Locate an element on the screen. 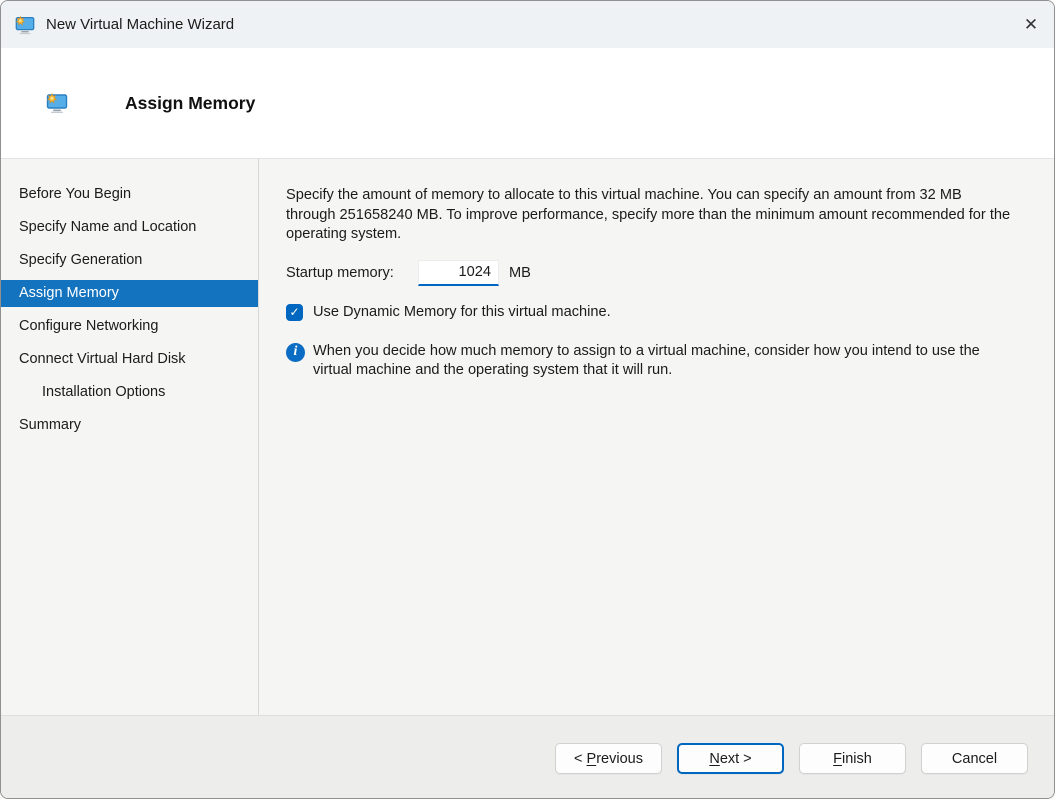 The width and height of the screenshot is (1055, 799). title-bar: New Virtual Machine Wizard ✕ is located at coordinates (527, 24).